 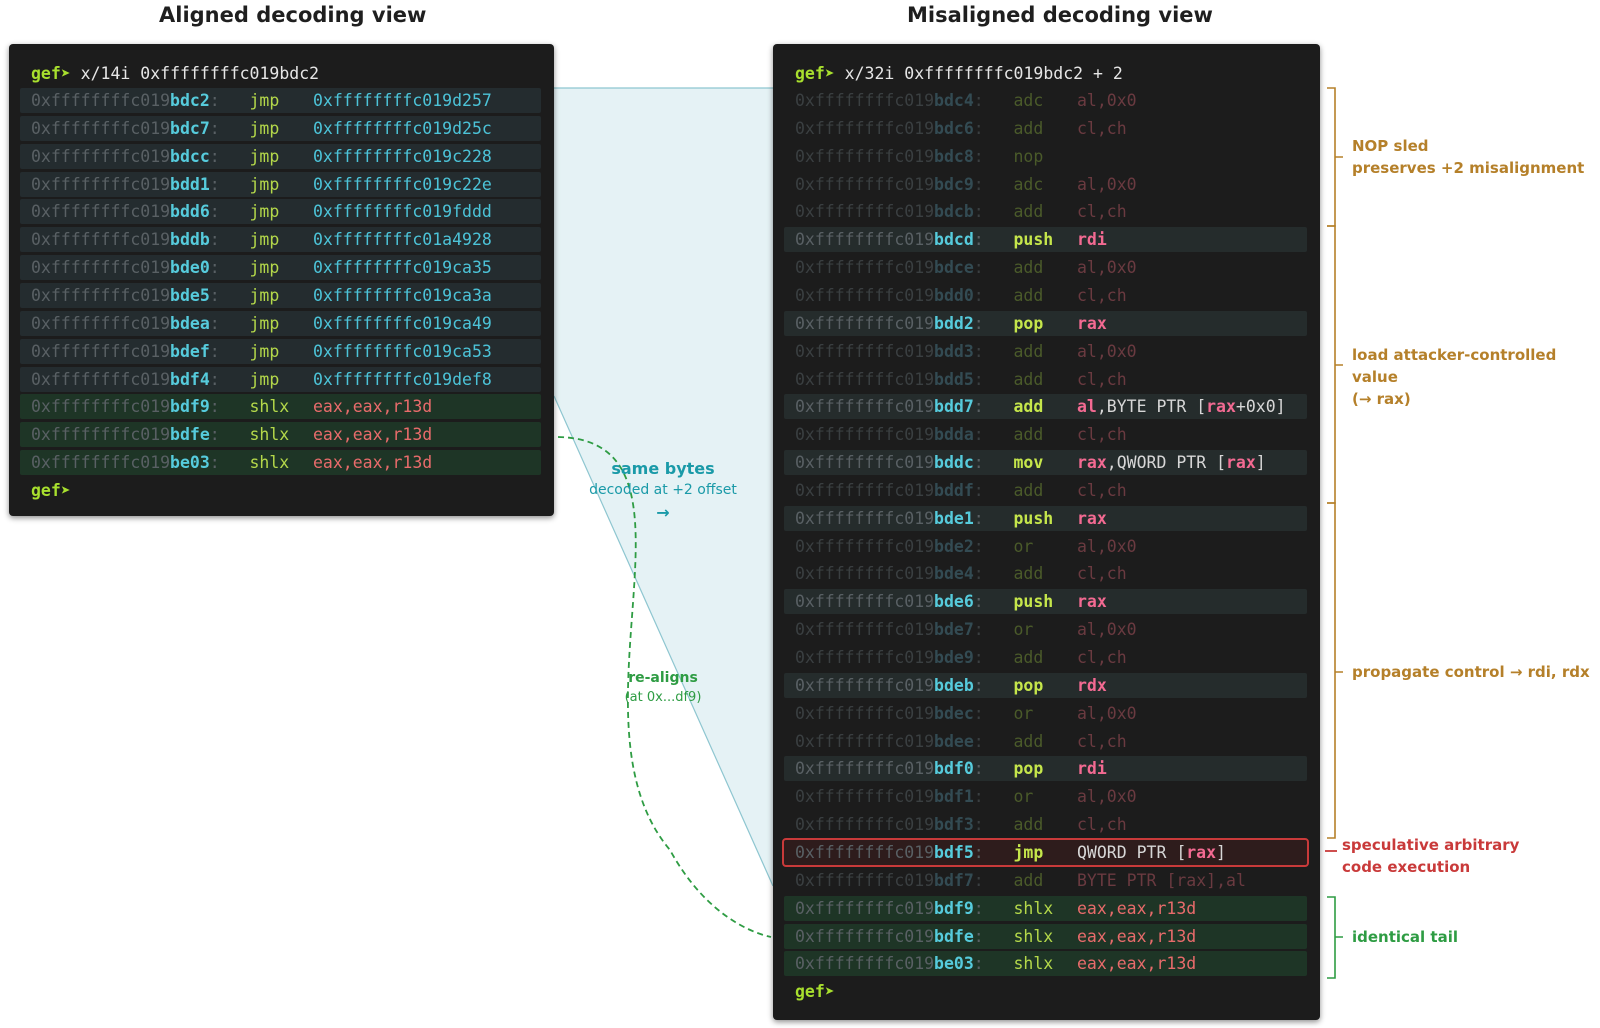 I want to click on note-nop-sled-line2: preserves +2 misalignment, so click(x=1468, y=168).